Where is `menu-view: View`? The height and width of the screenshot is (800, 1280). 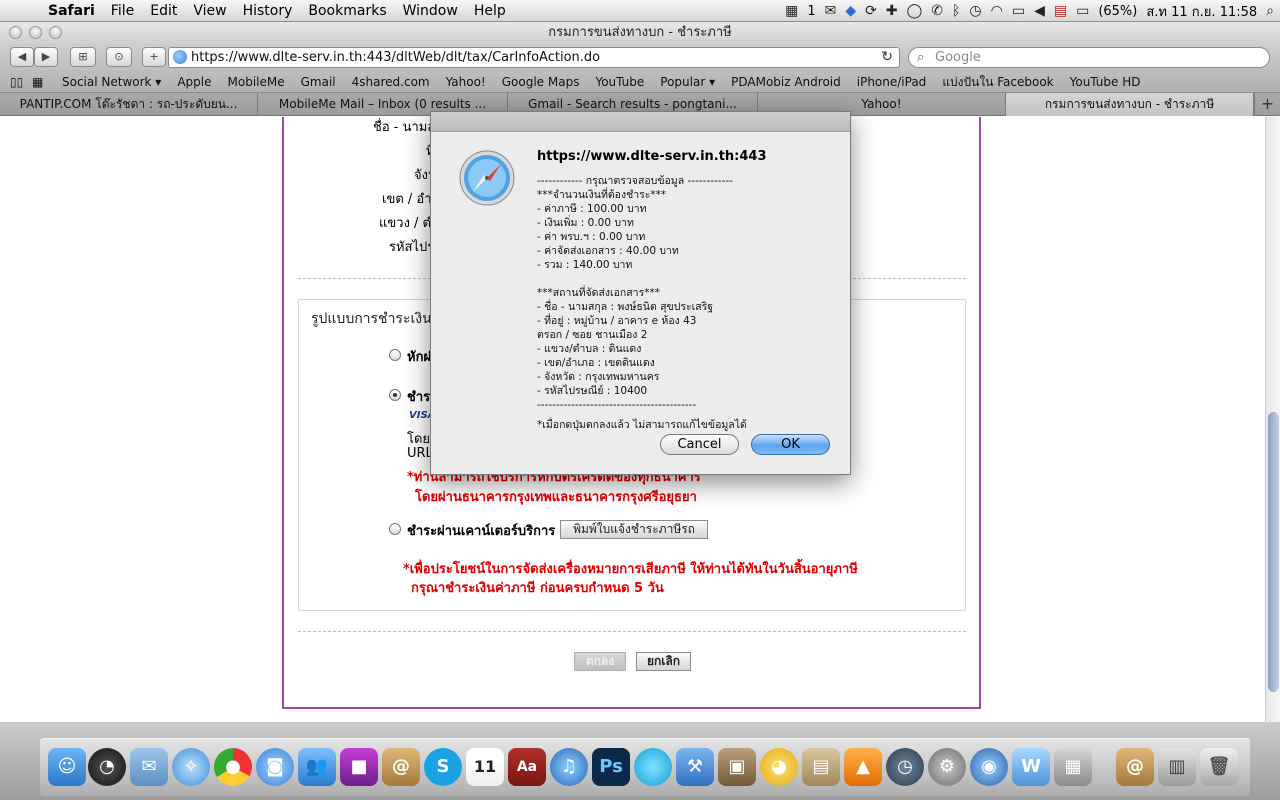 menu-view: View is located at coordinates (209, 11).